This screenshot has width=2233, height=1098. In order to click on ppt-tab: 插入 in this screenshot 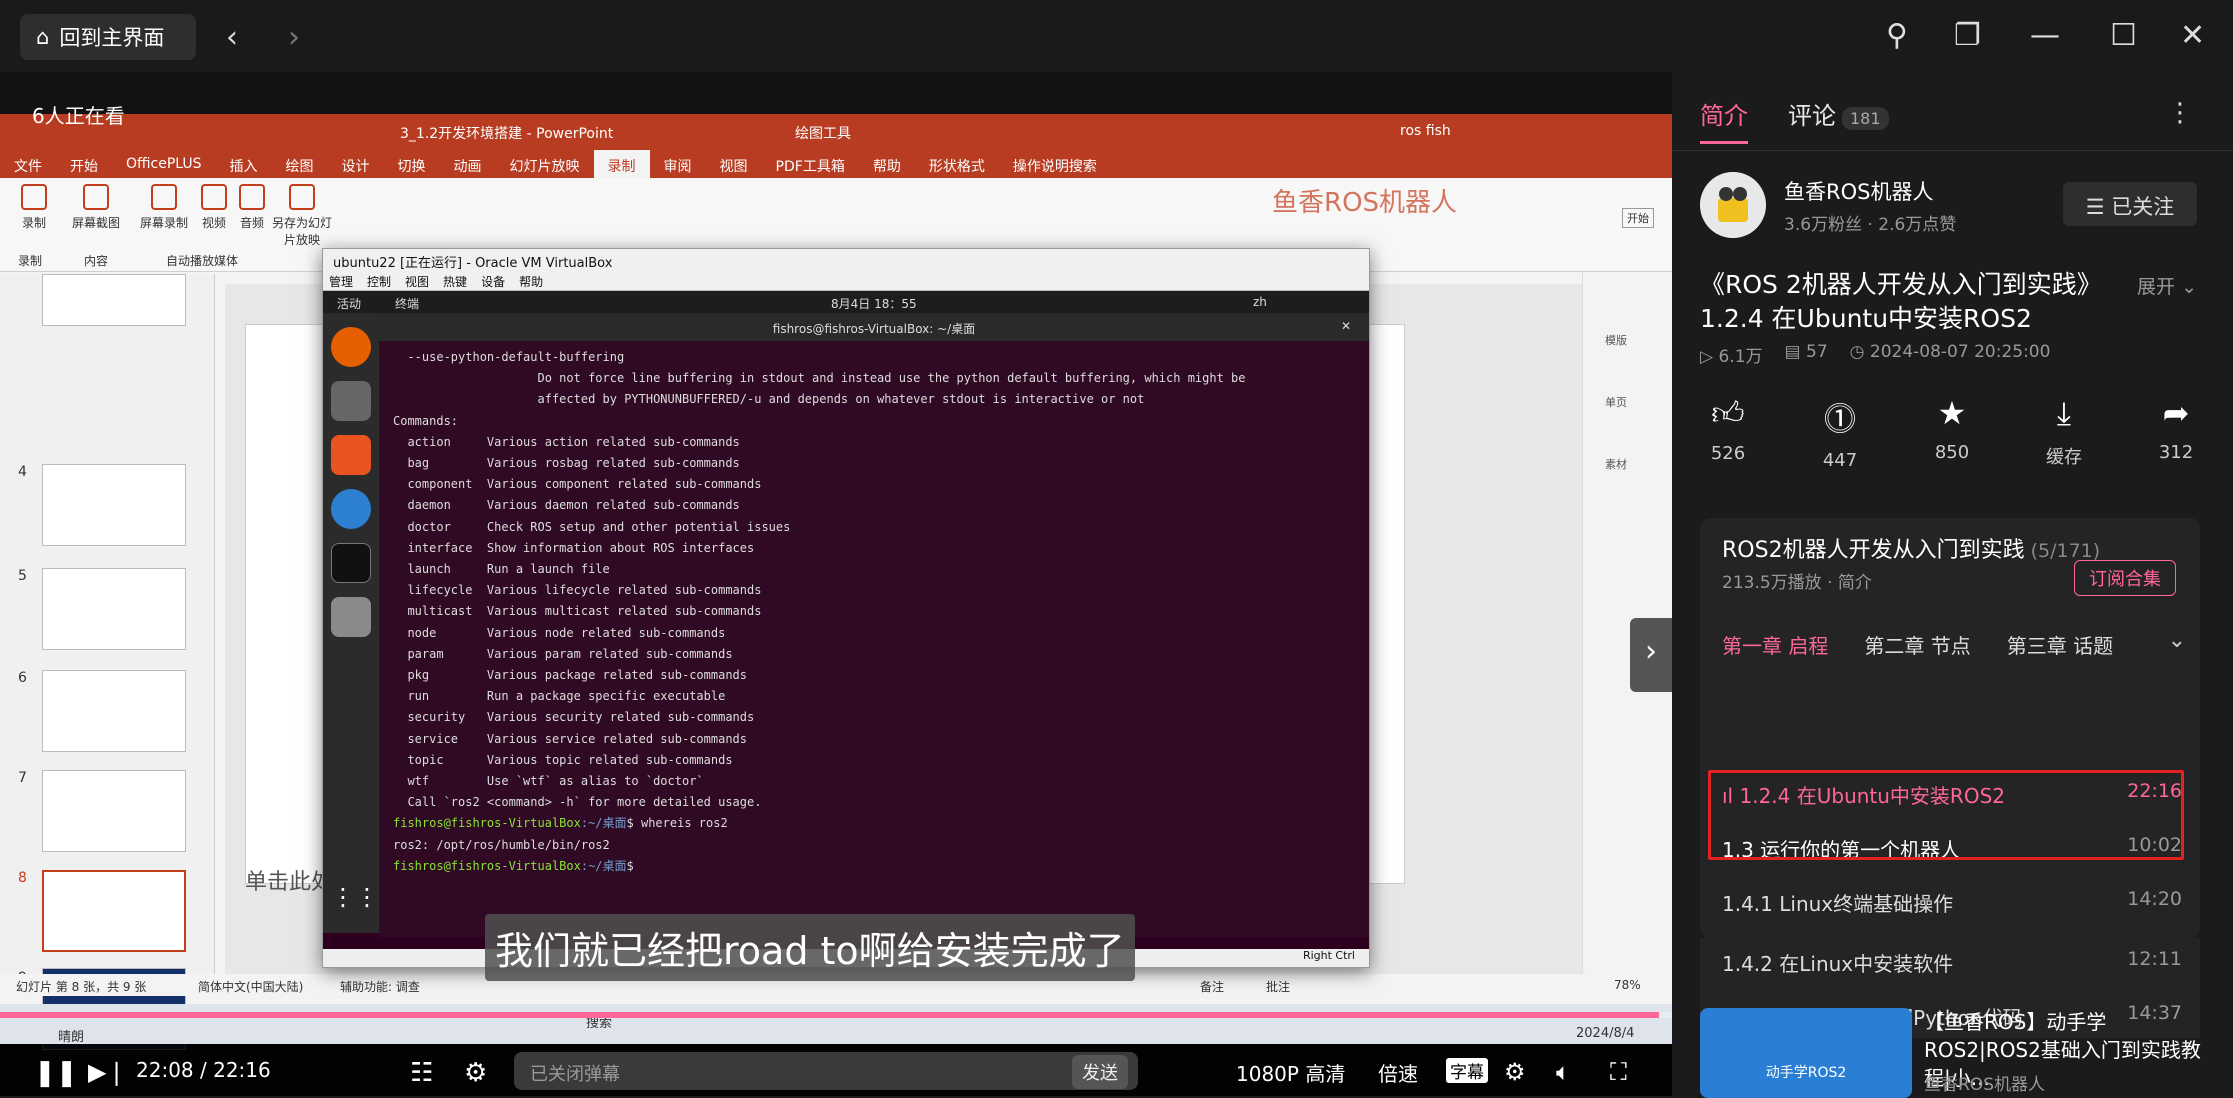, I will do `click(244, 164)`.